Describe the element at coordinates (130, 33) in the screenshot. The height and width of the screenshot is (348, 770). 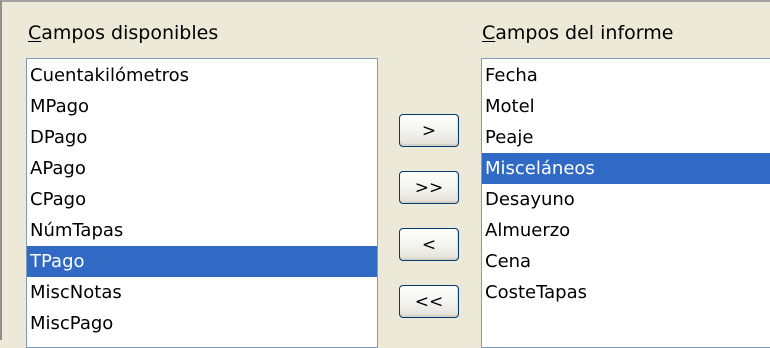
I see `available-fields-label-text: ampos disponibles` at that location.